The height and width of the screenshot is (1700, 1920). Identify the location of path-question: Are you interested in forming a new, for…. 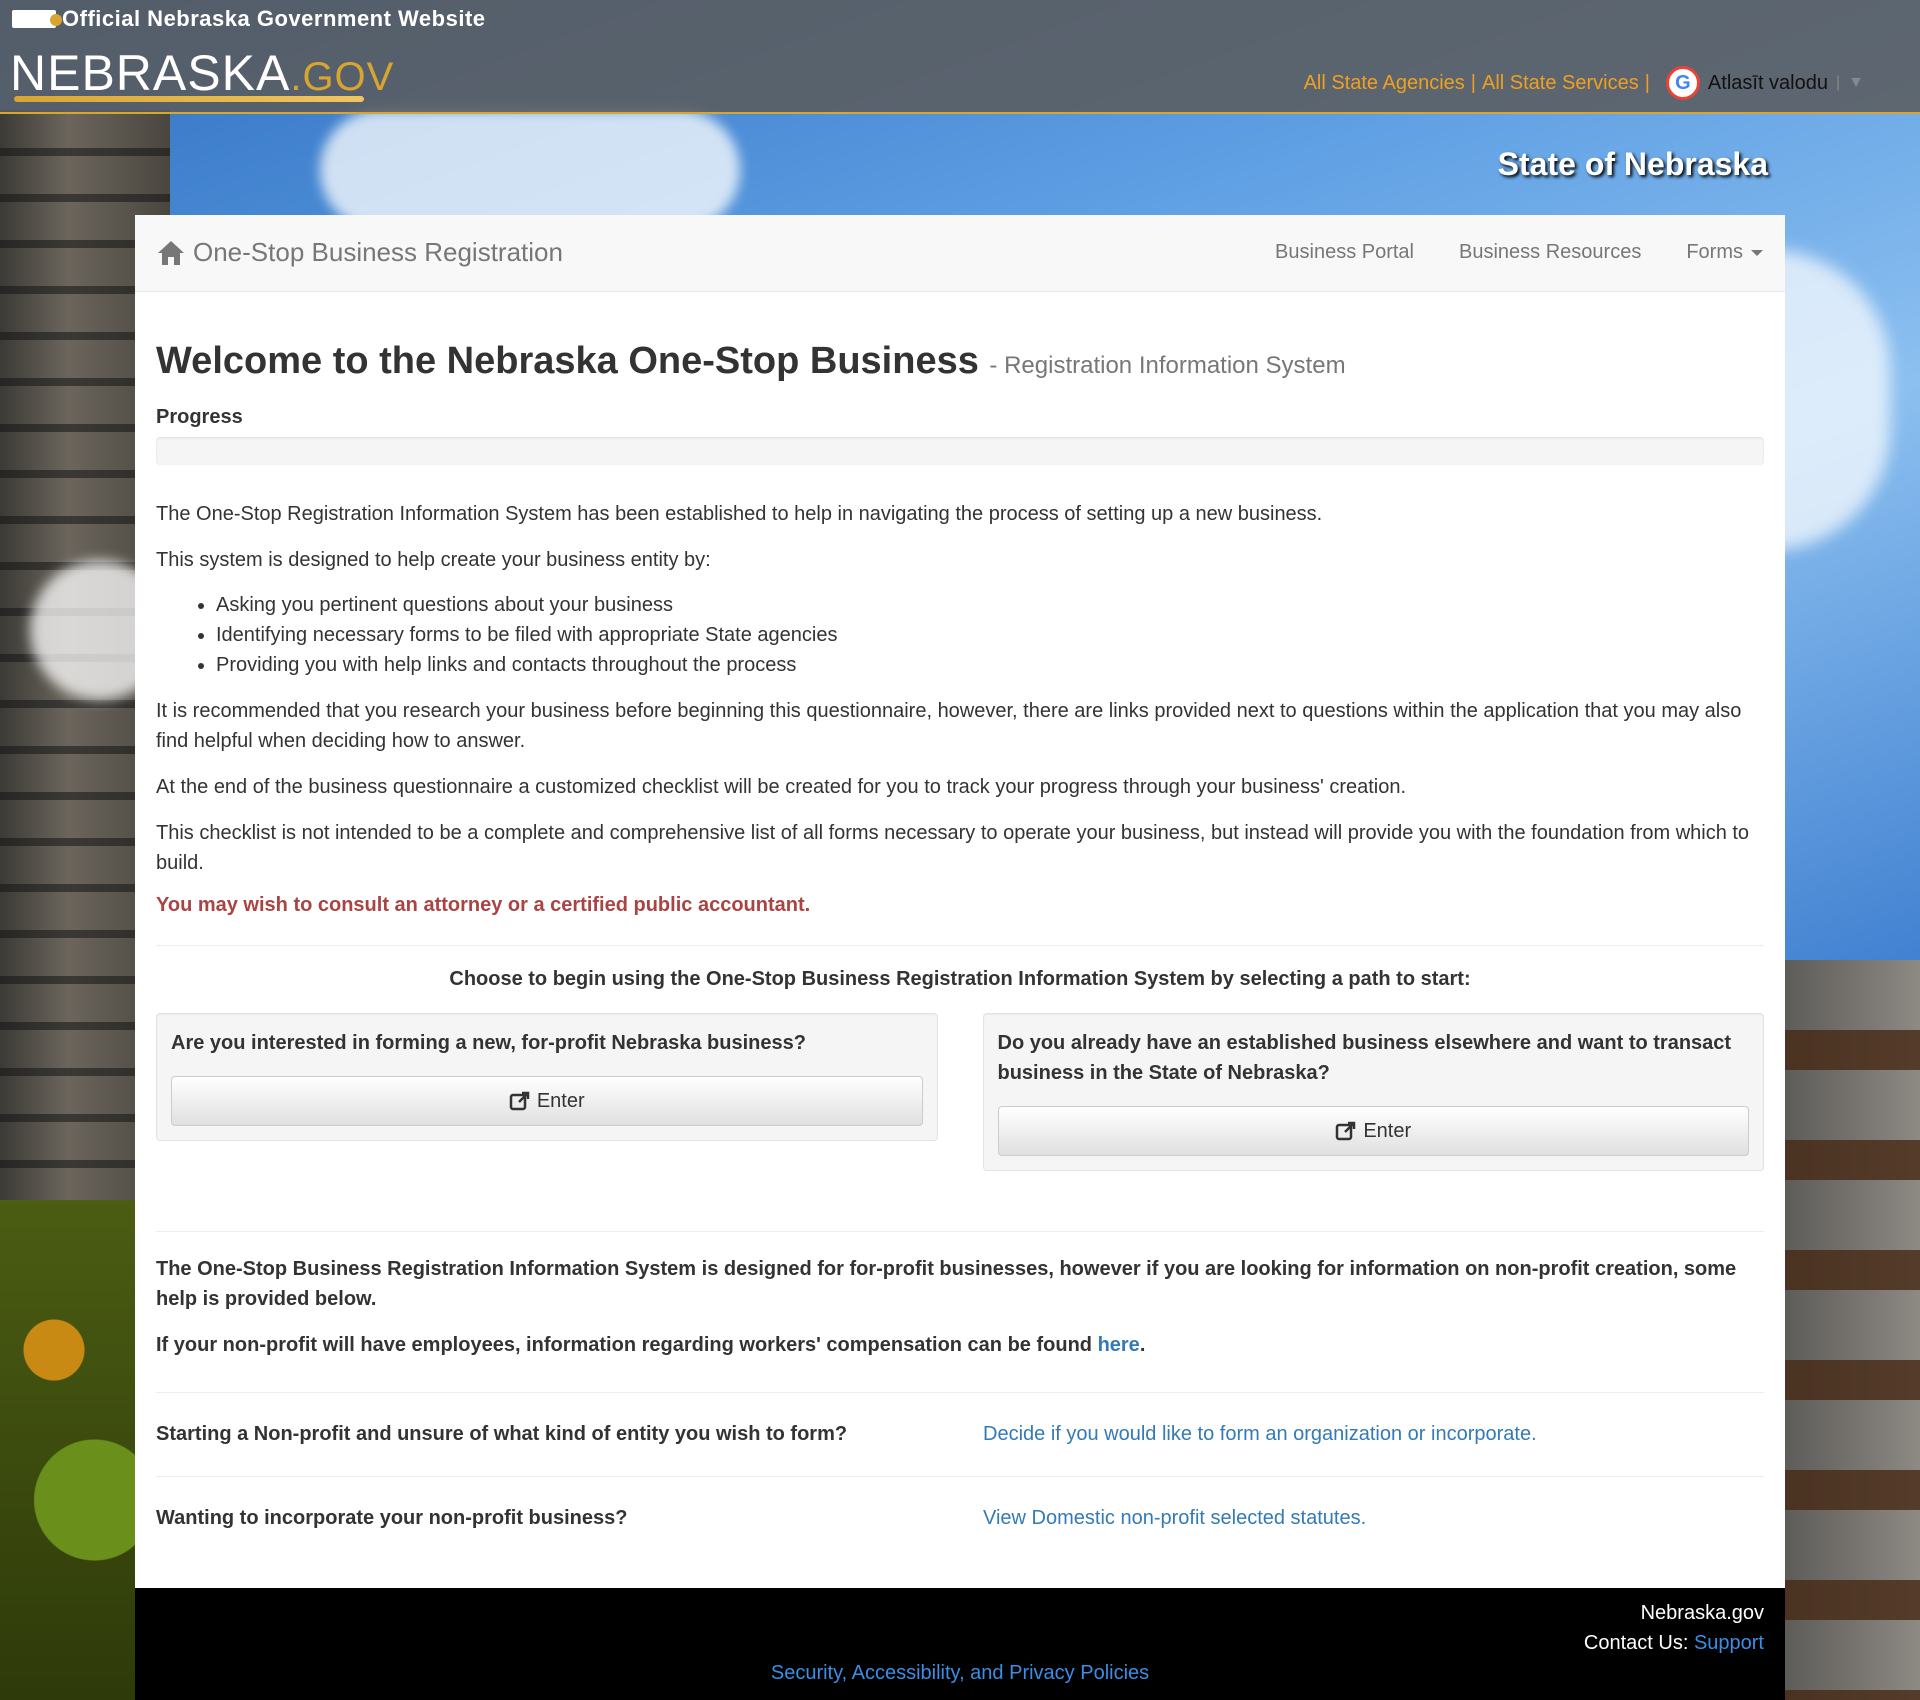
(488, 1043).